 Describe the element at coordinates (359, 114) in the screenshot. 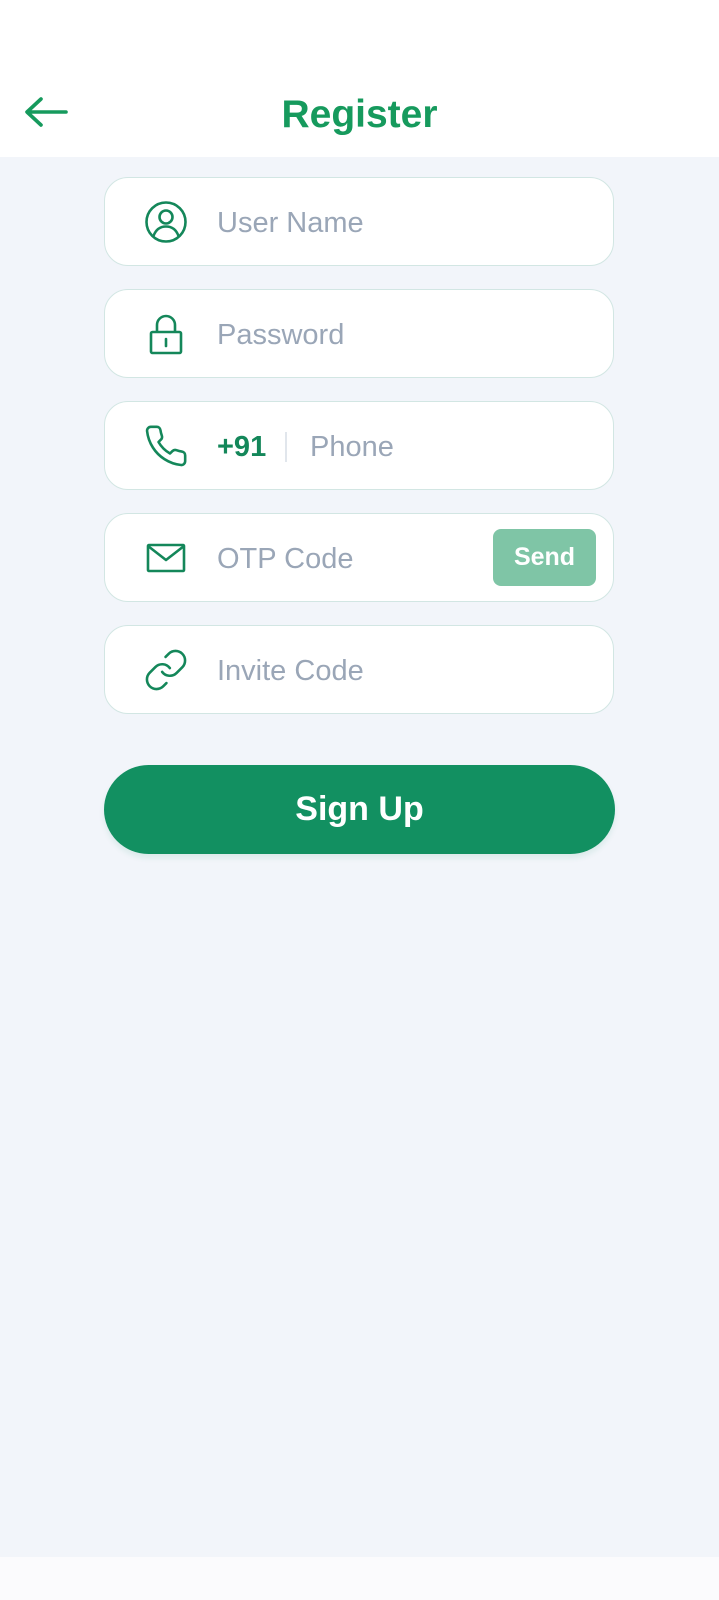

I see `page-title: Register` at that location.